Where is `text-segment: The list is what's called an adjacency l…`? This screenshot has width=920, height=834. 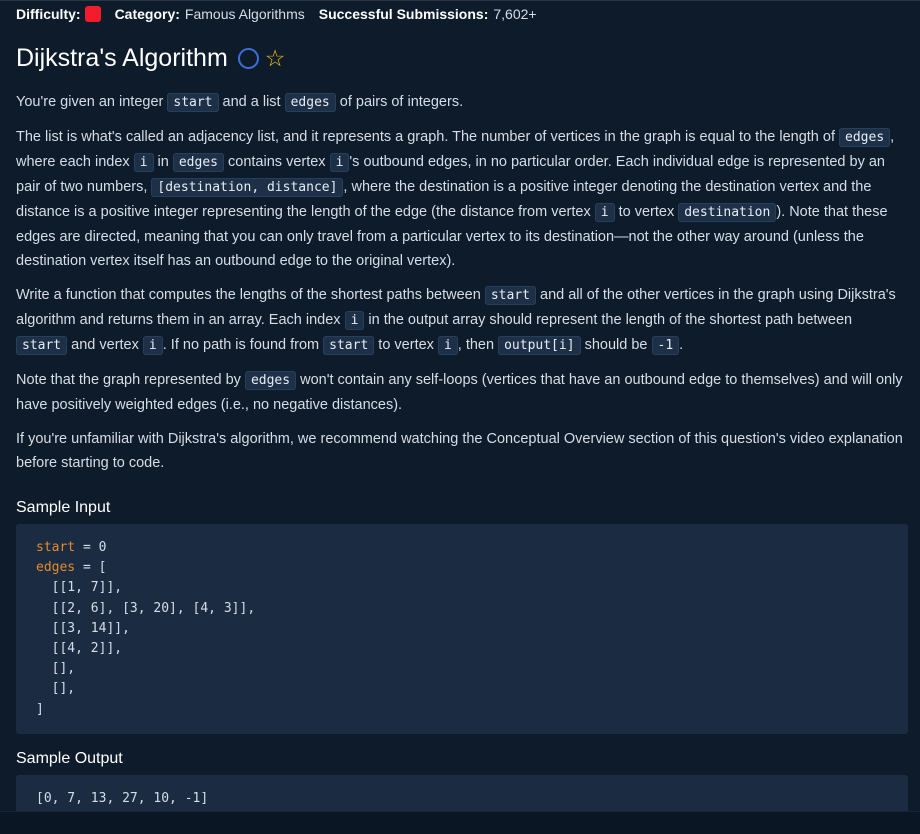
text-segment: The list is what's called an adjacency l… is located at coordinates (428, 137).